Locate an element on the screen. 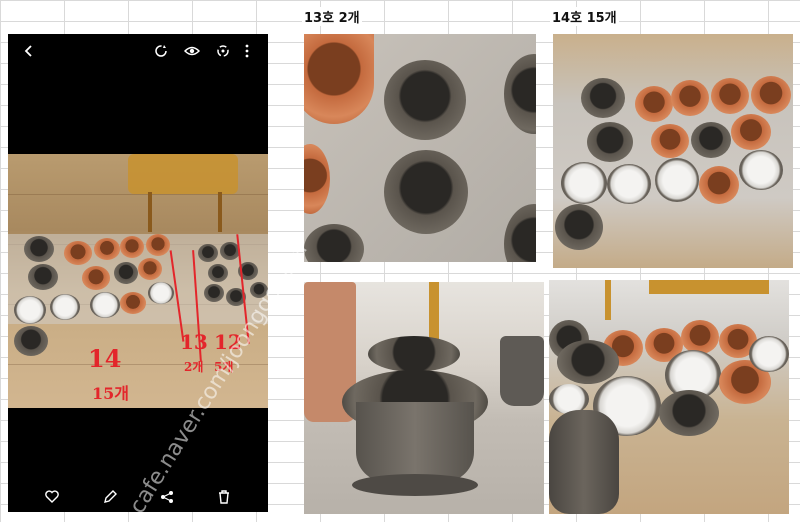 The image size is (800, 522). heart-icon is located at coordinates (52, 496).